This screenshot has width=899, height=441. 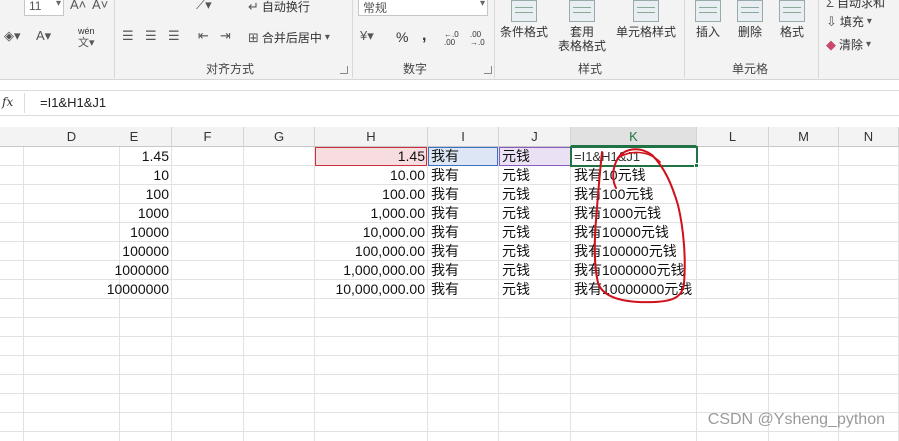 What do you see at coordinates (848, 44) in the screenshot?
I see `clear-button: ◆ 清除 ▾` at bounding box center [848, 44].